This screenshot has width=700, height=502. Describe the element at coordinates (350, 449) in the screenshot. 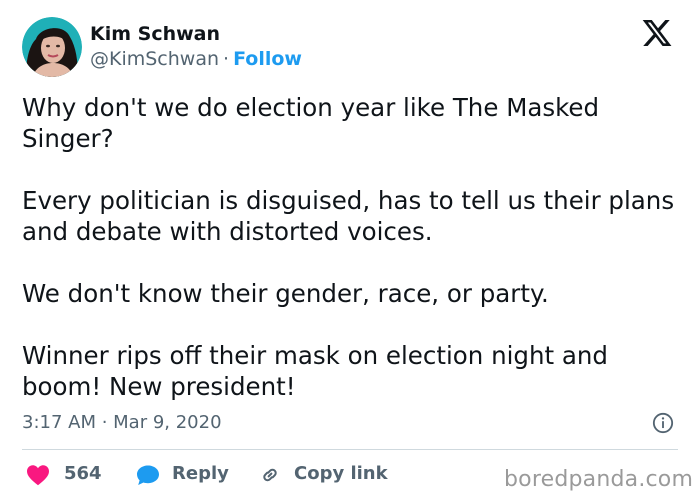

I see `divider` at that location.